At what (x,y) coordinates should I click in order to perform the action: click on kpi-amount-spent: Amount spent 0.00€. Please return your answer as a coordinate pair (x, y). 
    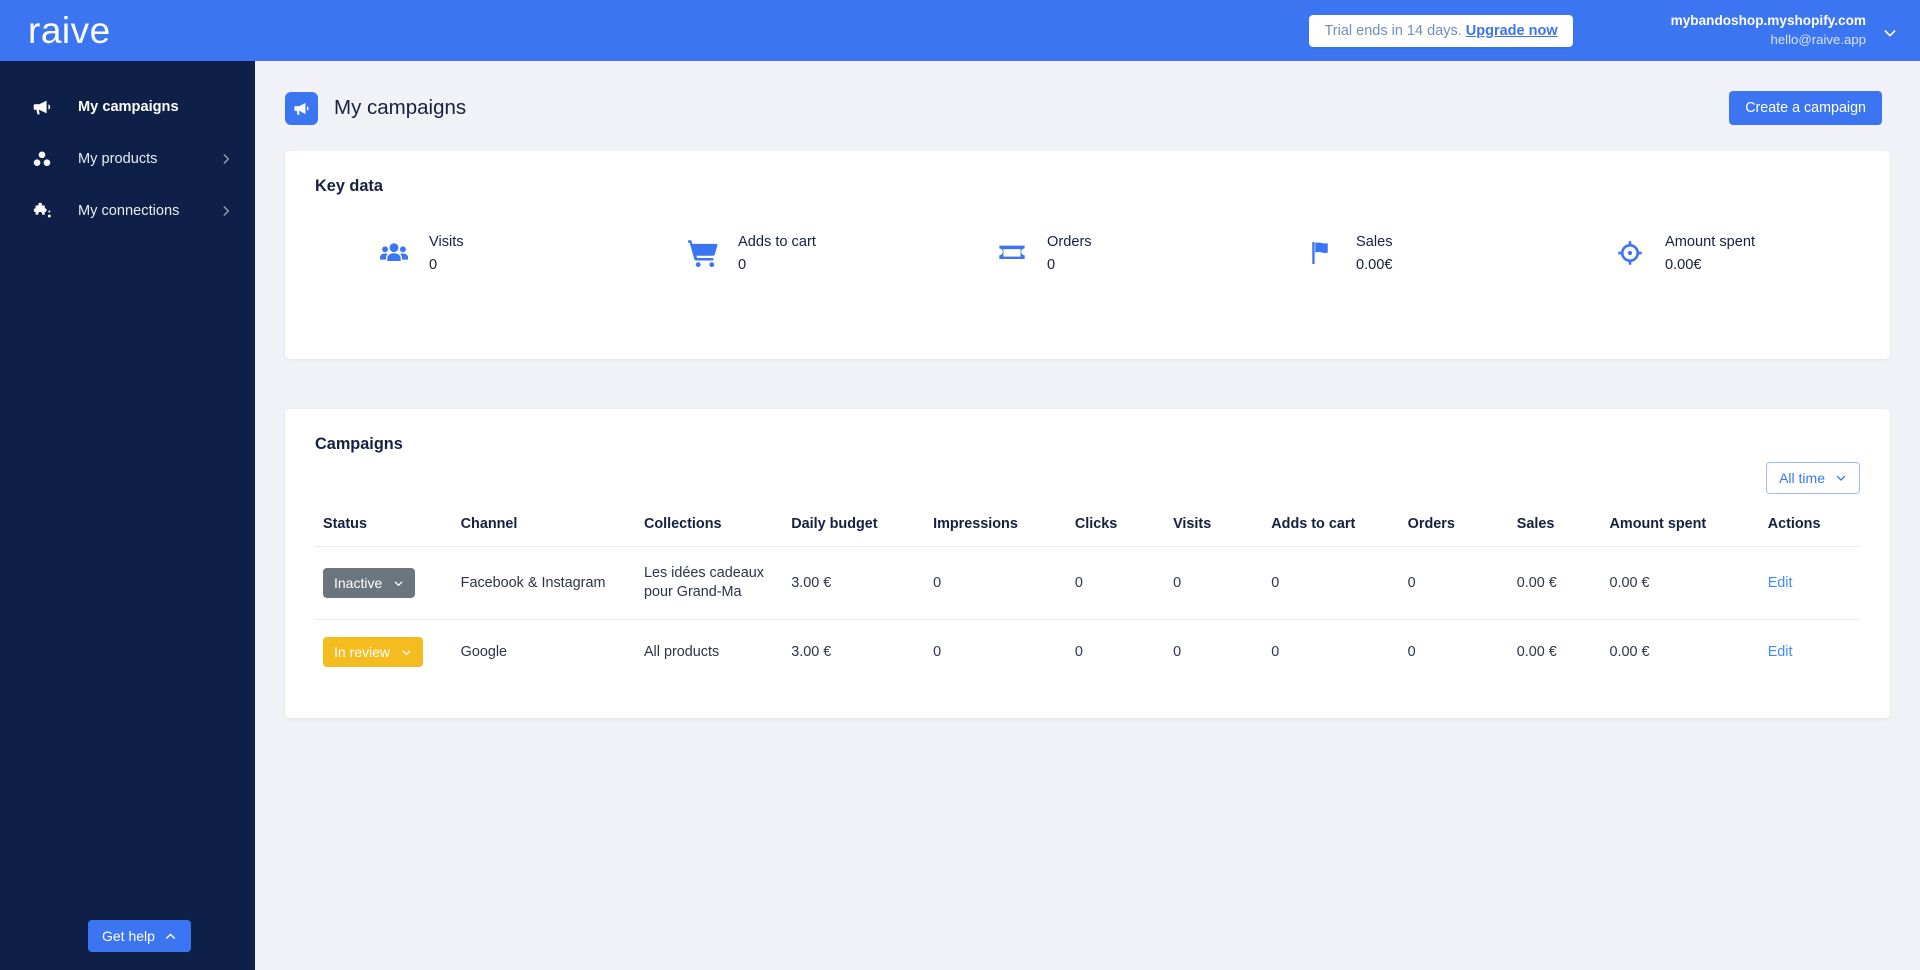
    Looking at the image, I should click on (1705, 253).